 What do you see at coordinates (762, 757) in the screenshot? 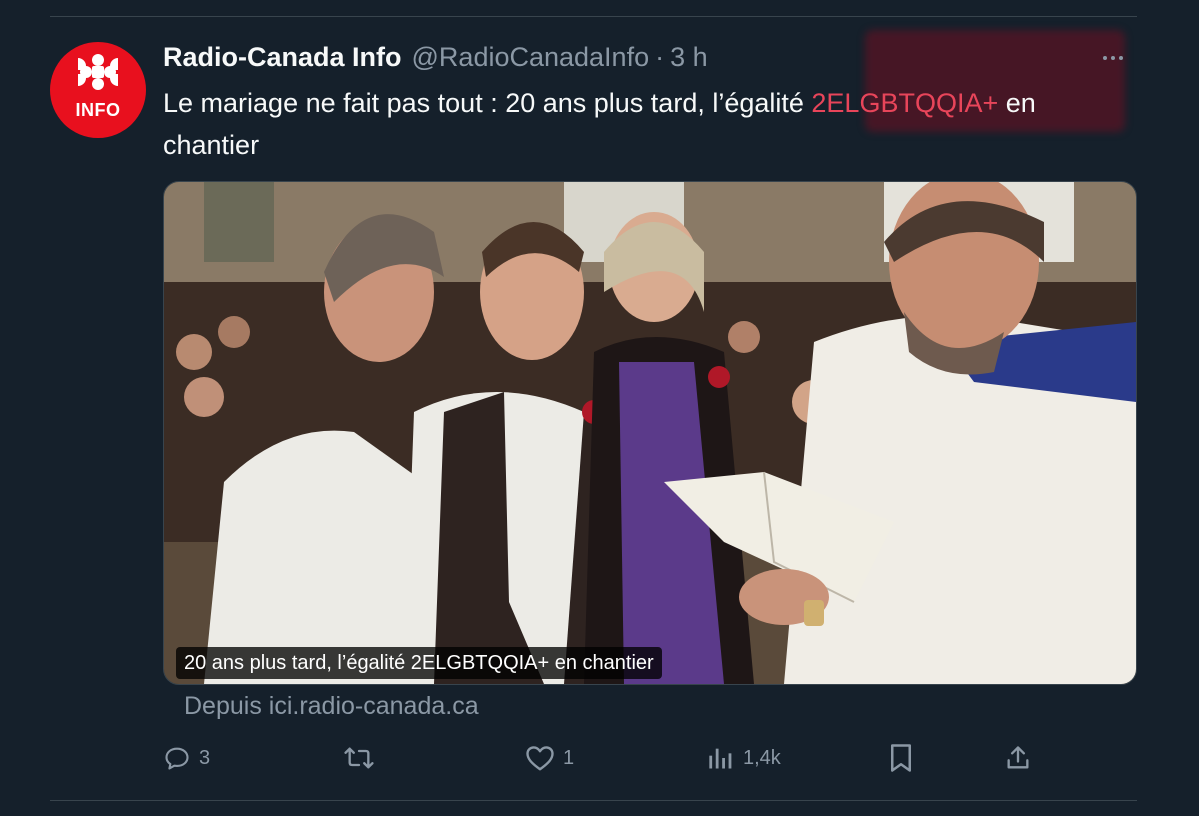
I see `views-count: 1,4k` at bounding box center [762, 757].